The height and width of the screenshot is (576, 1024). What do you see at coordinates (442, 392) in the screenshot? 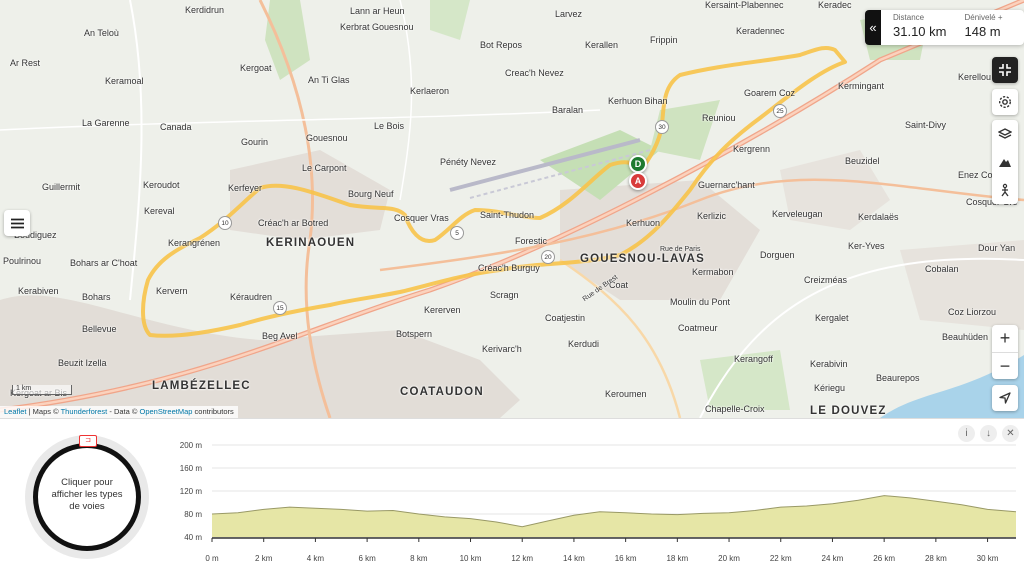
I see `town-label: COATAUDON` at bounding box center [442, 392].